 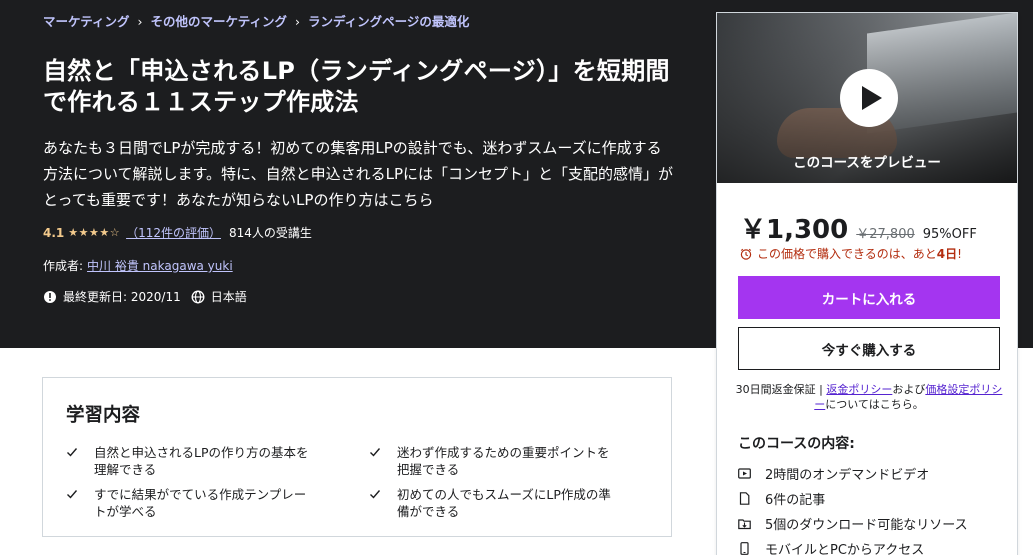 I want to click on article-icon, so click(x=744, y=498).